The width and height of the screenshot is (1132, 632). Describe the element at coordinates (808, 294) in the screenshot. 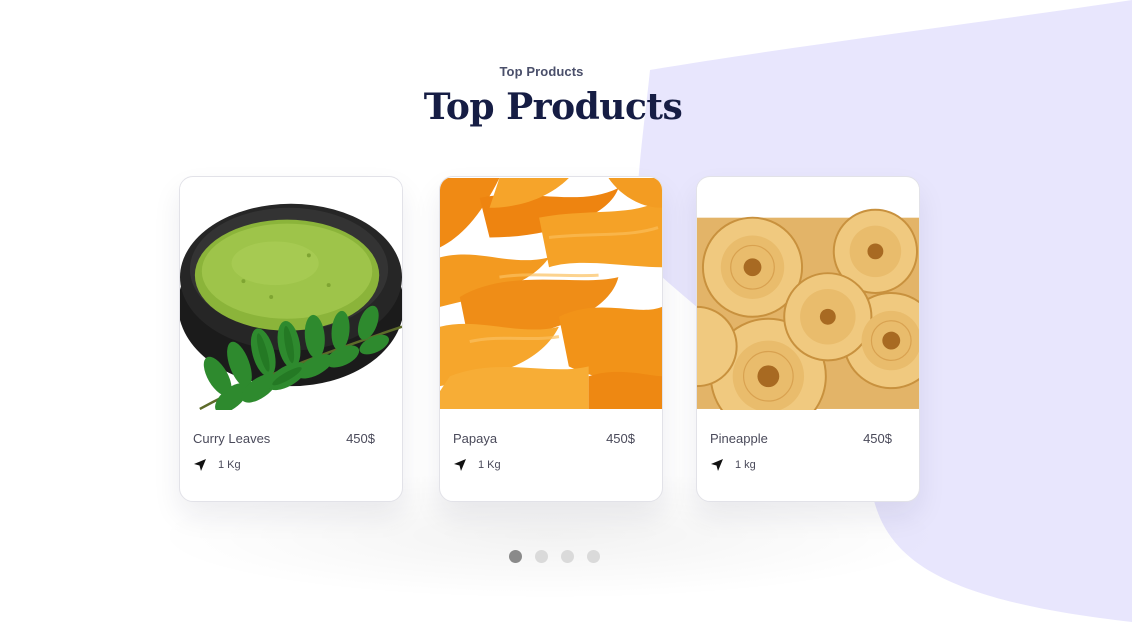

I see `product-image-pineapple` at that location.